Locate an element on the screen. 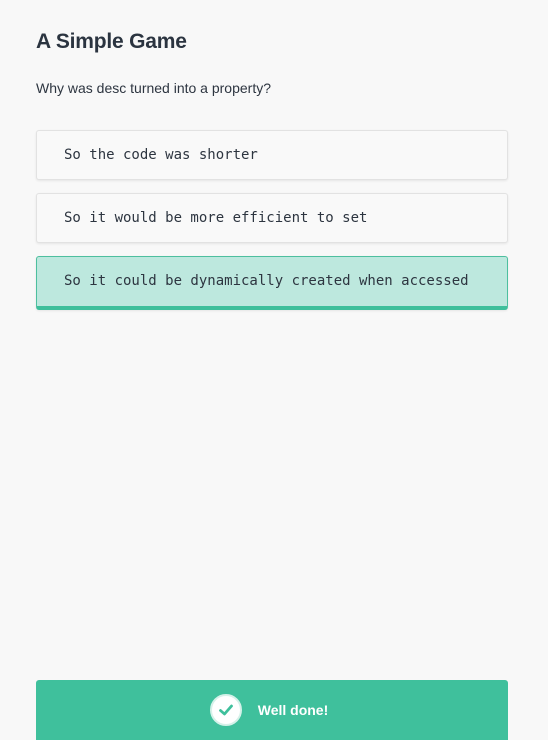  question-text: Why was desc turned into a property? is located at coordinates (154, 88).